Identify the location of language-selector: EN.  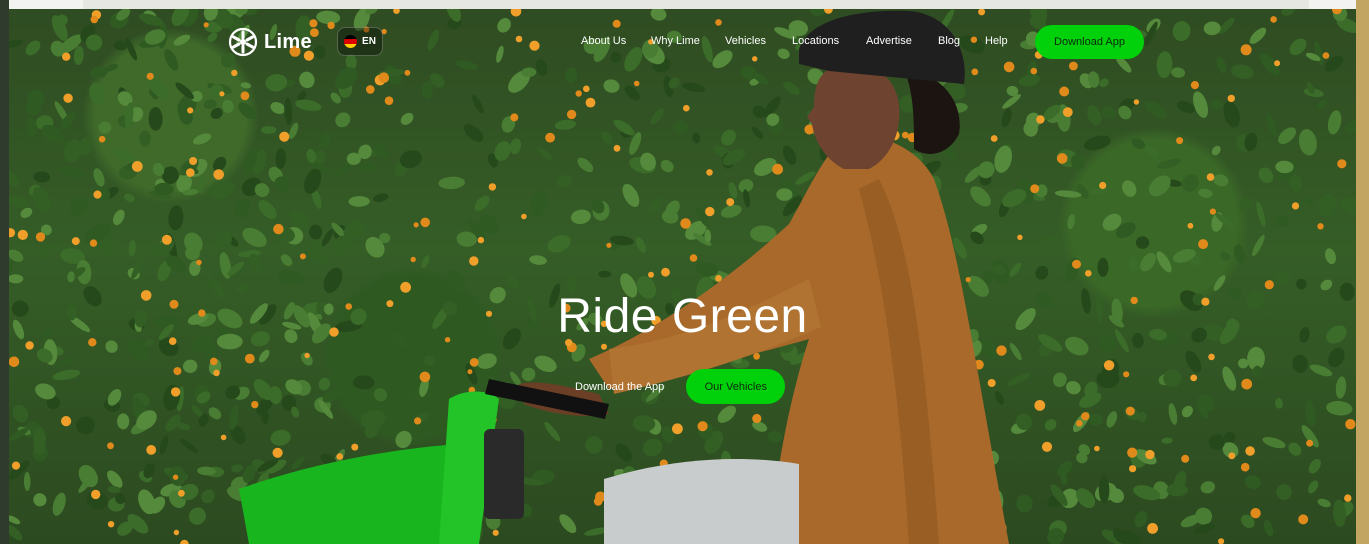
(360, 41).